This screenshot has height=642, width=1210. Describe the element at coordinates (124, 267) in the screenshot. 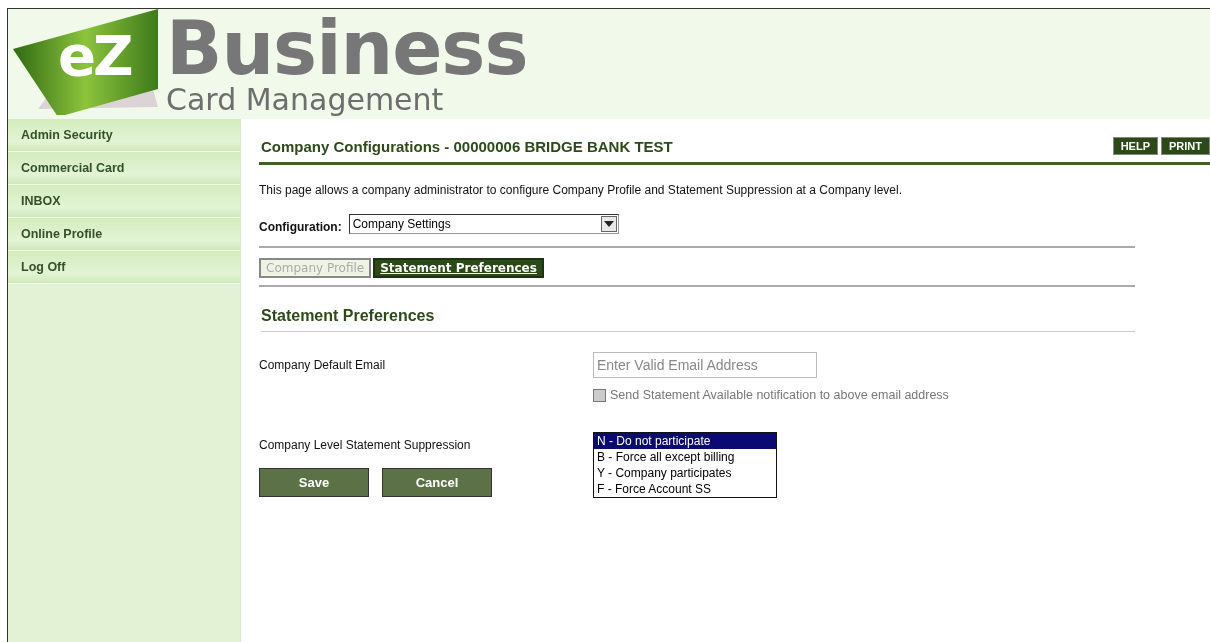

I see `sidebar-item: Log Off` at that location.